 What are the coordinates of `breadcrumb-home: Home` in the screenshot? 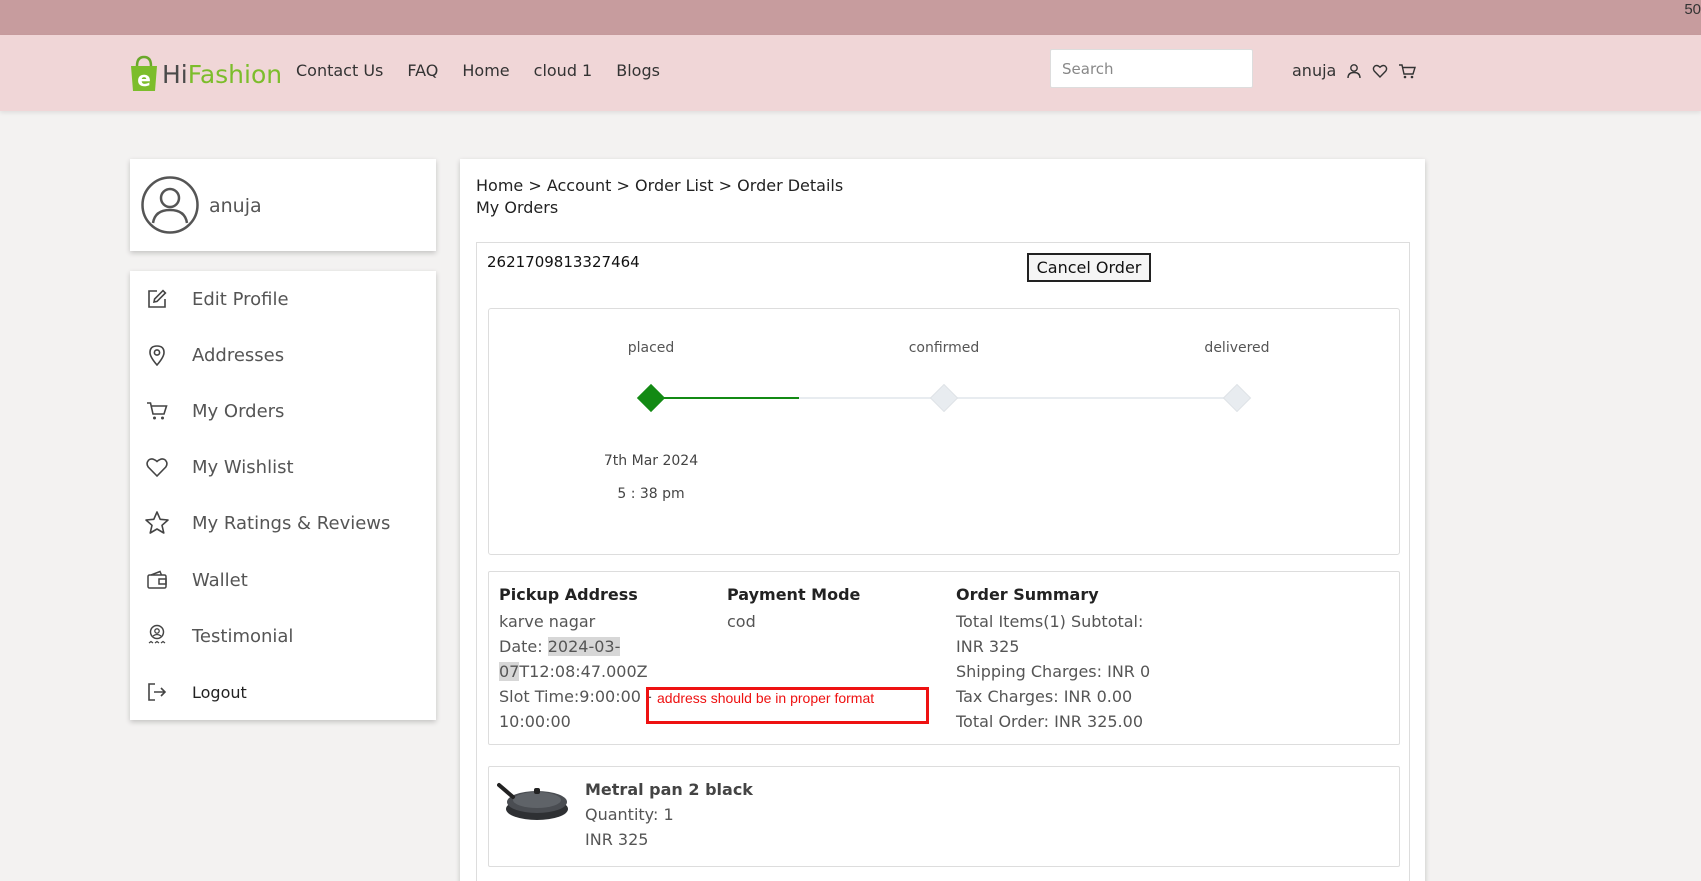 It's located at (499, 185).